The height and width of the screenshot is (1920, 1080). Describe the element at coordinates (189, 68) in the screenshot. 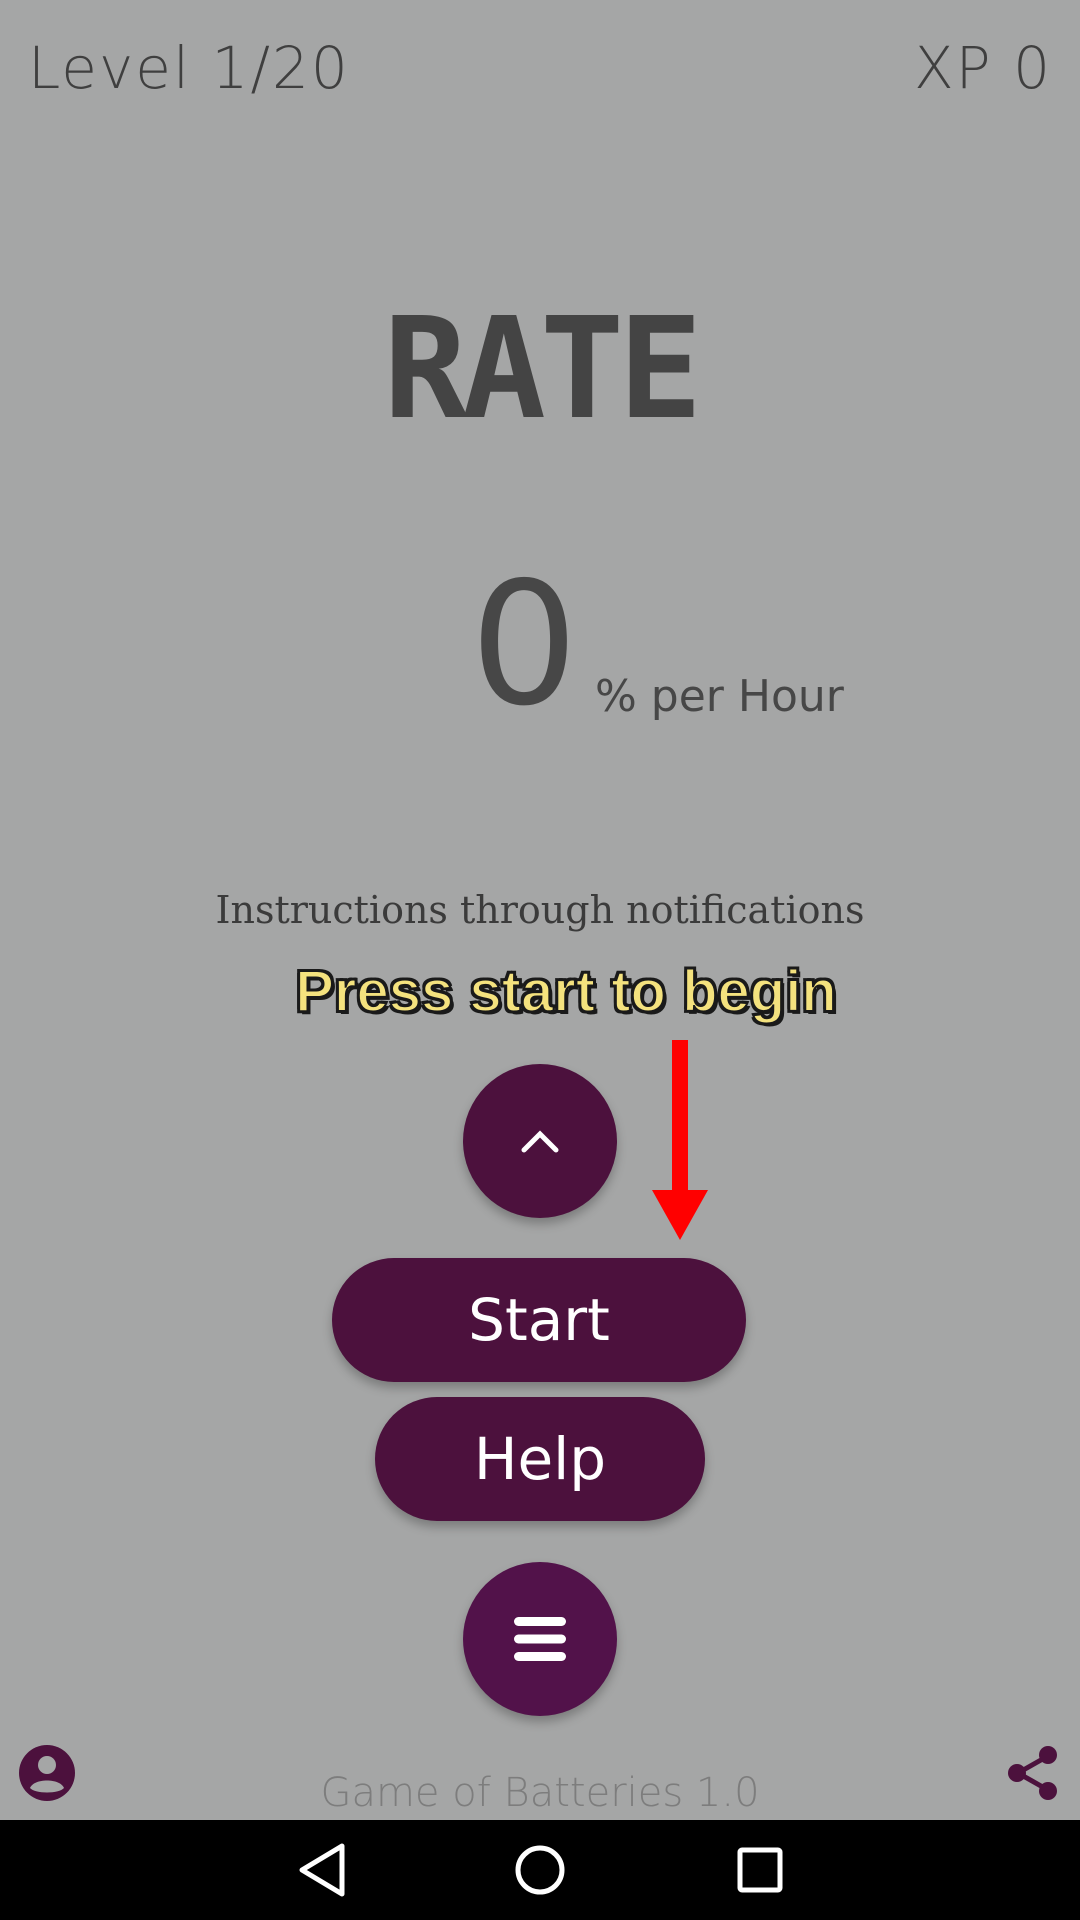

I see `level-indicator: Level 1/20` at that location.